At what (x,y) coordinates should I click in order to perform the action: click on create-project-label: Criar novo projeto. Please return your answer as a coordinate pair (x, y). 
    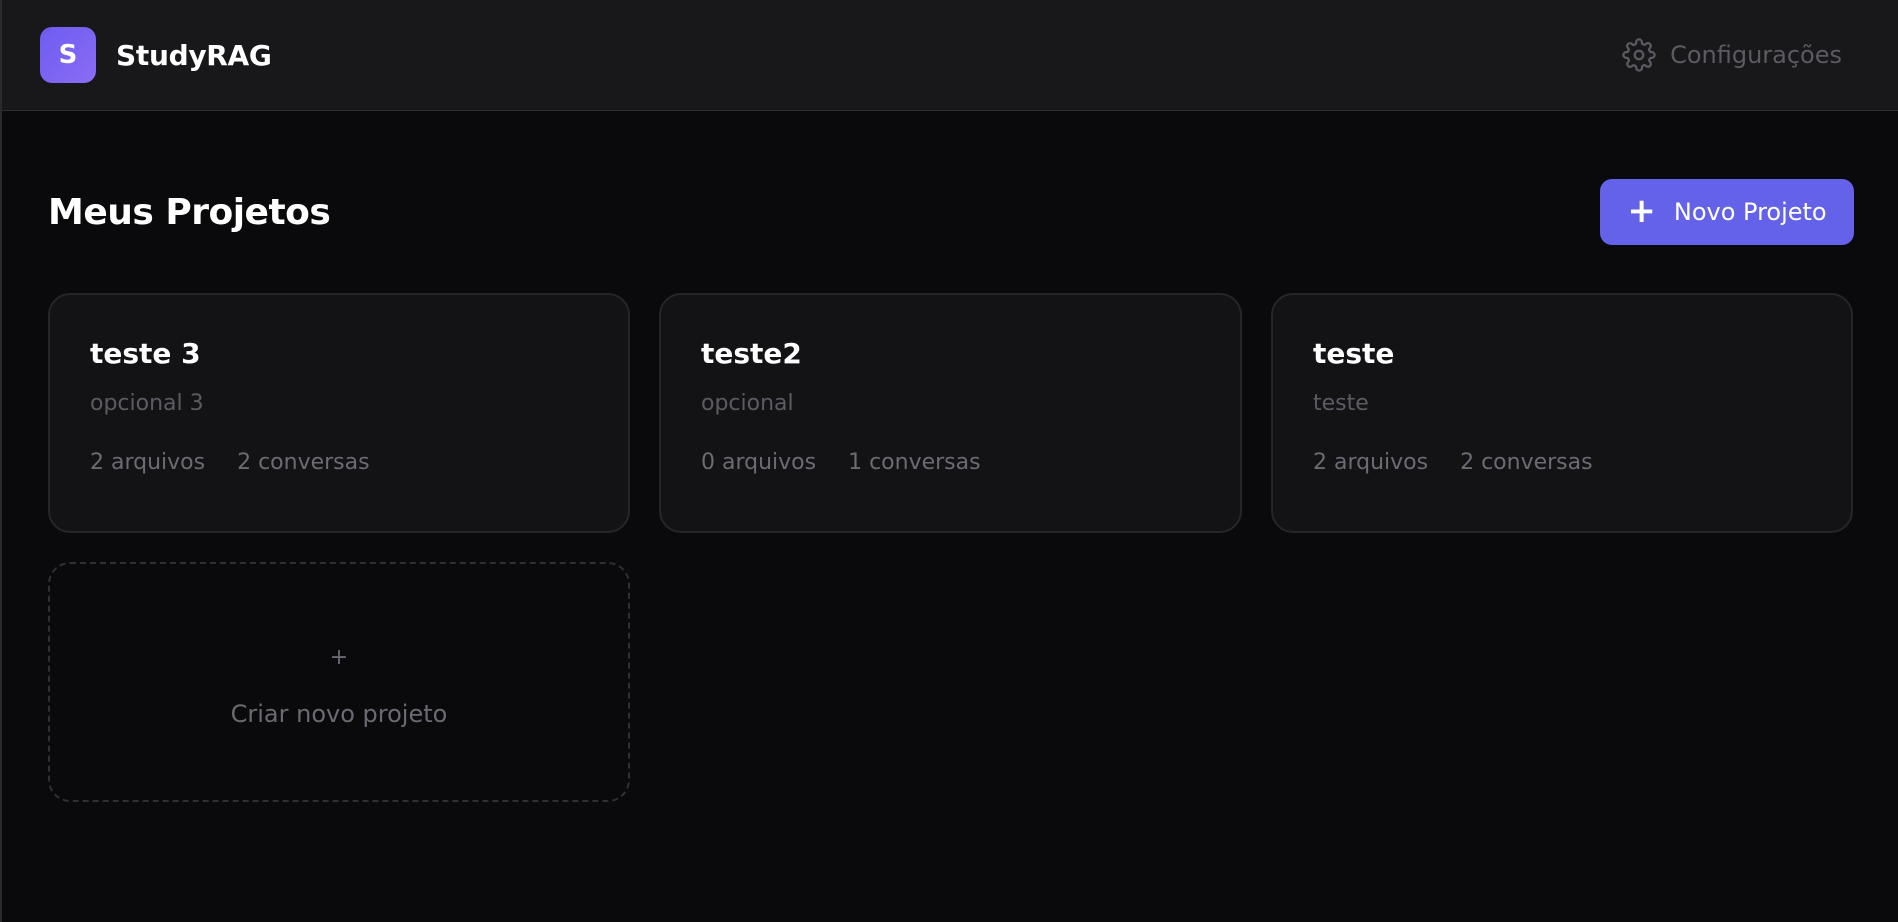
    Looking at the image, I should click on (339, 713).